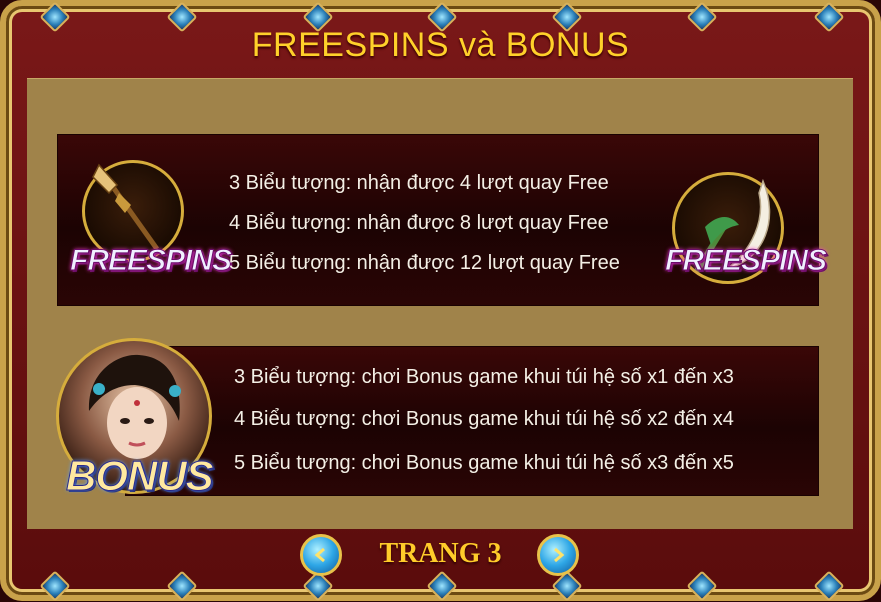 The width and height of the screenshot is (881, 602). What do you see at coordinates (745, 261) in the screenshot?
I see `freespins-badge-label-right: FREESPINS` at bounding box center [745, 261].